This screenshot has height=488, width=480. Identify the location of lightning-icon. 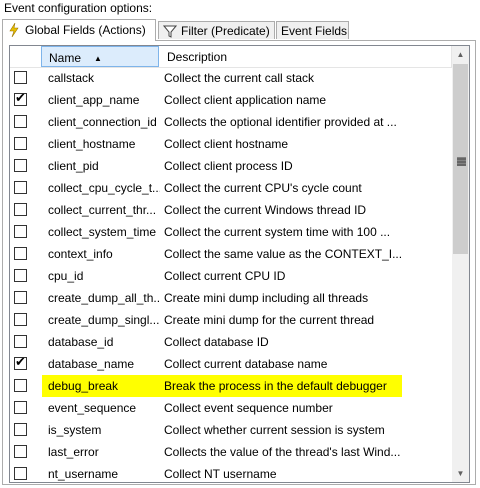
(14, 30).